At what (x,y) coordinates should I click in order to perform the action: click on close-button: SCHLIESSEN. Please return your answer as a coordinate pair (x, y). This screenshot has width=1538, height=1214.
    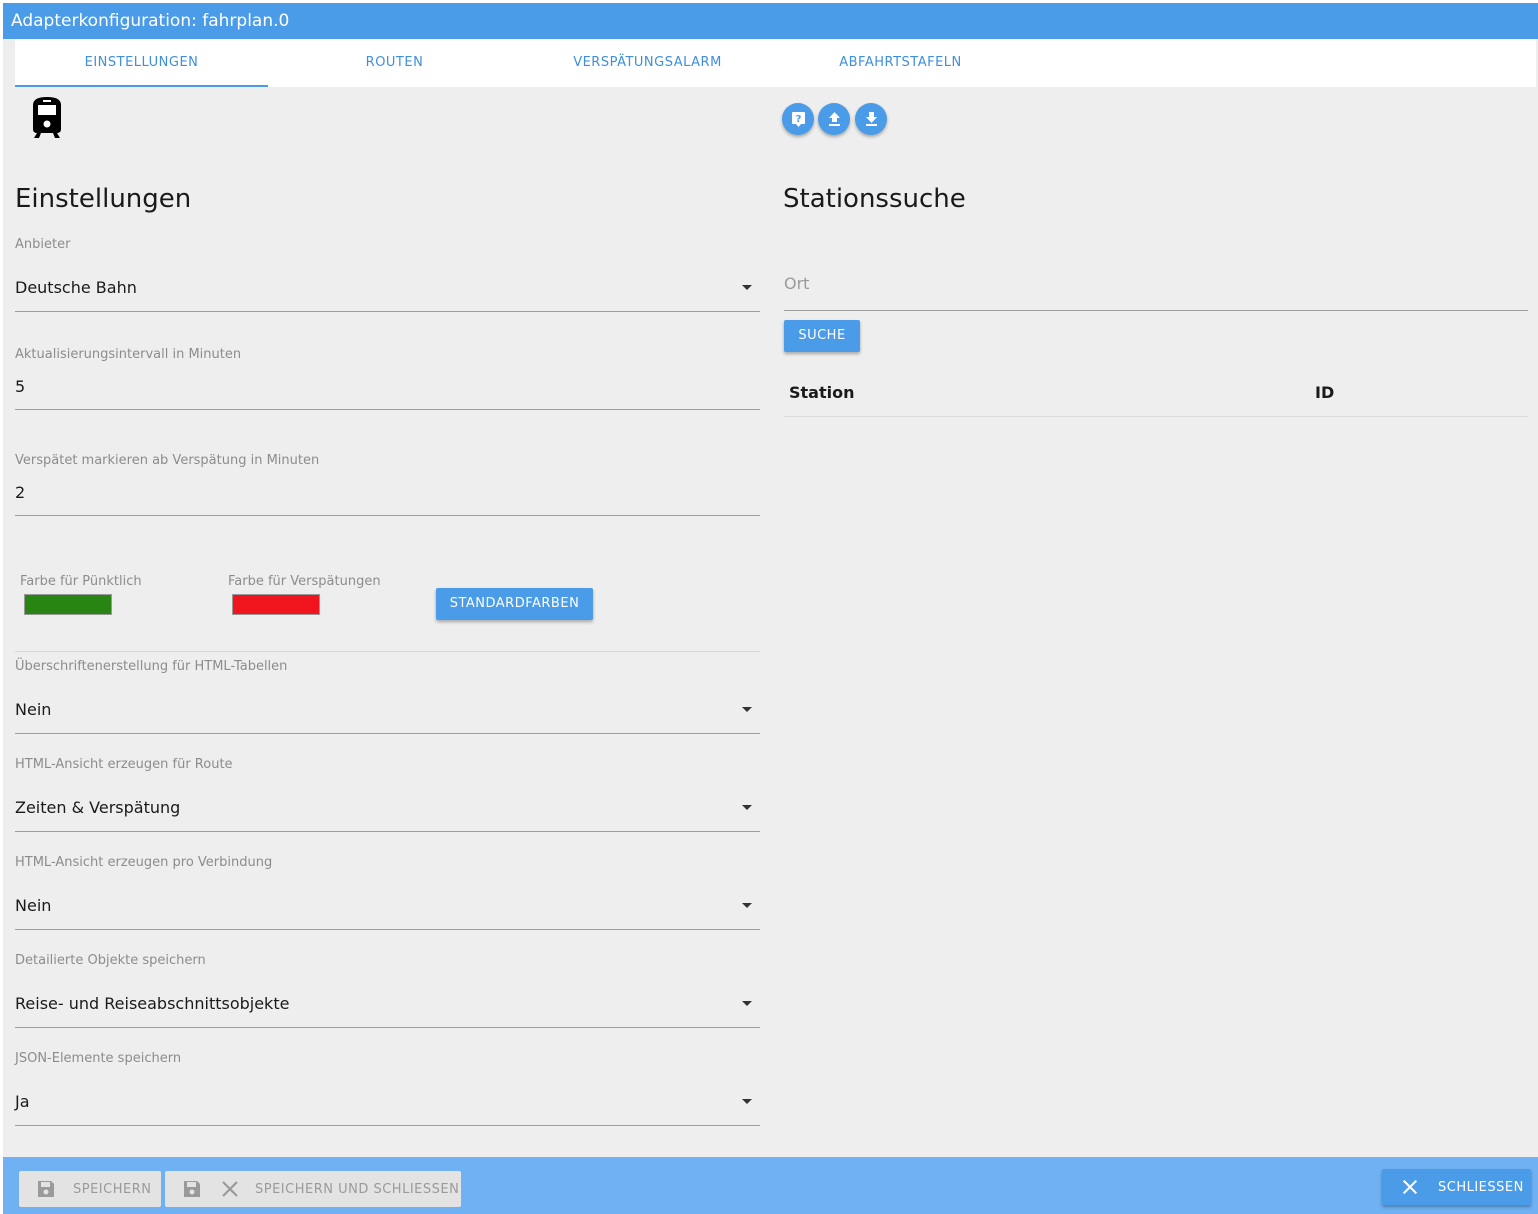
    Looking at the image, I should click on (1456, 1187).